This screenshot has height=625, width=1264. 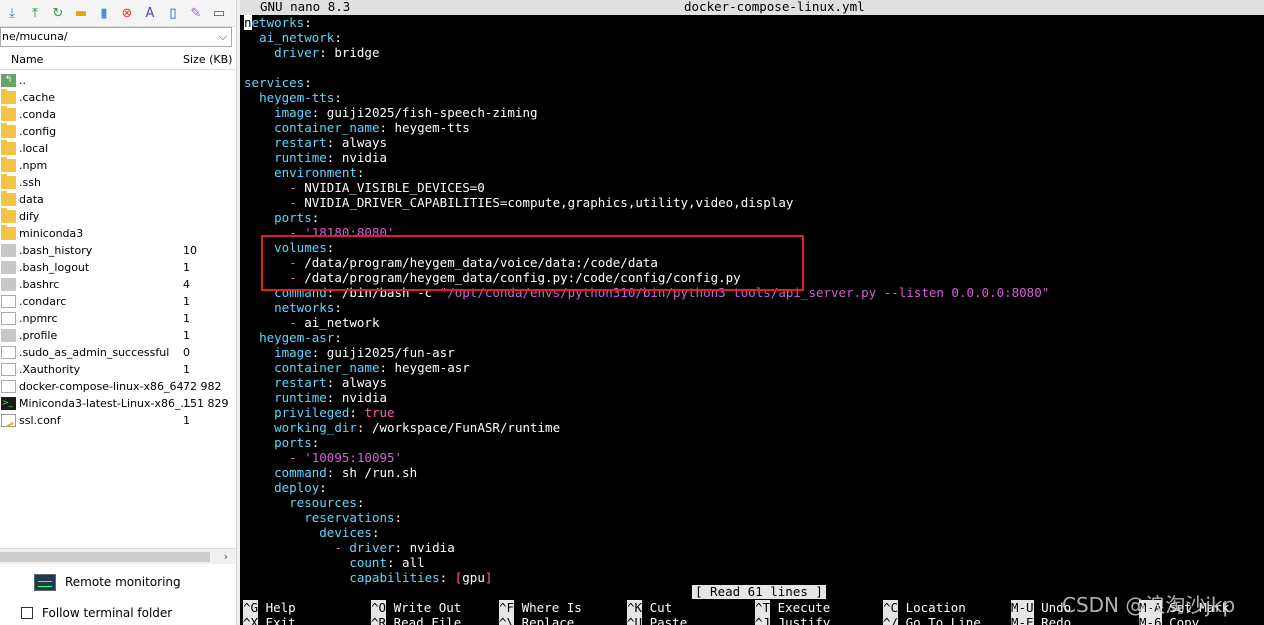 I want to click on upload-icon: ⤒, so click(x=35, y=13).